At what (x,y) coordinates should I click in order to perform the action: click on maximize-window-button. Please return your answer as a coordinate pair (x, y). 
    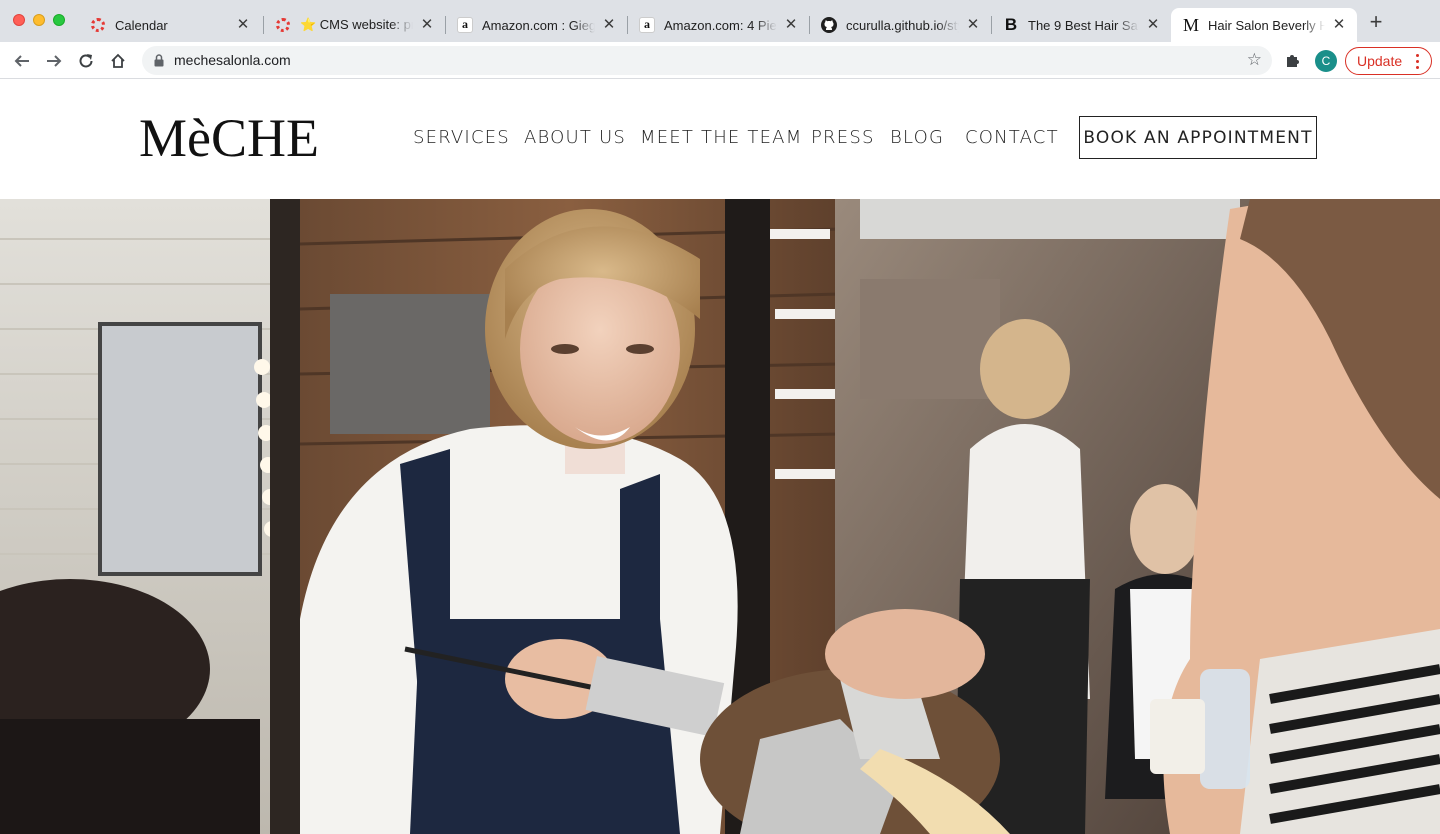
    Looking at the image, I should click on (59, 20).